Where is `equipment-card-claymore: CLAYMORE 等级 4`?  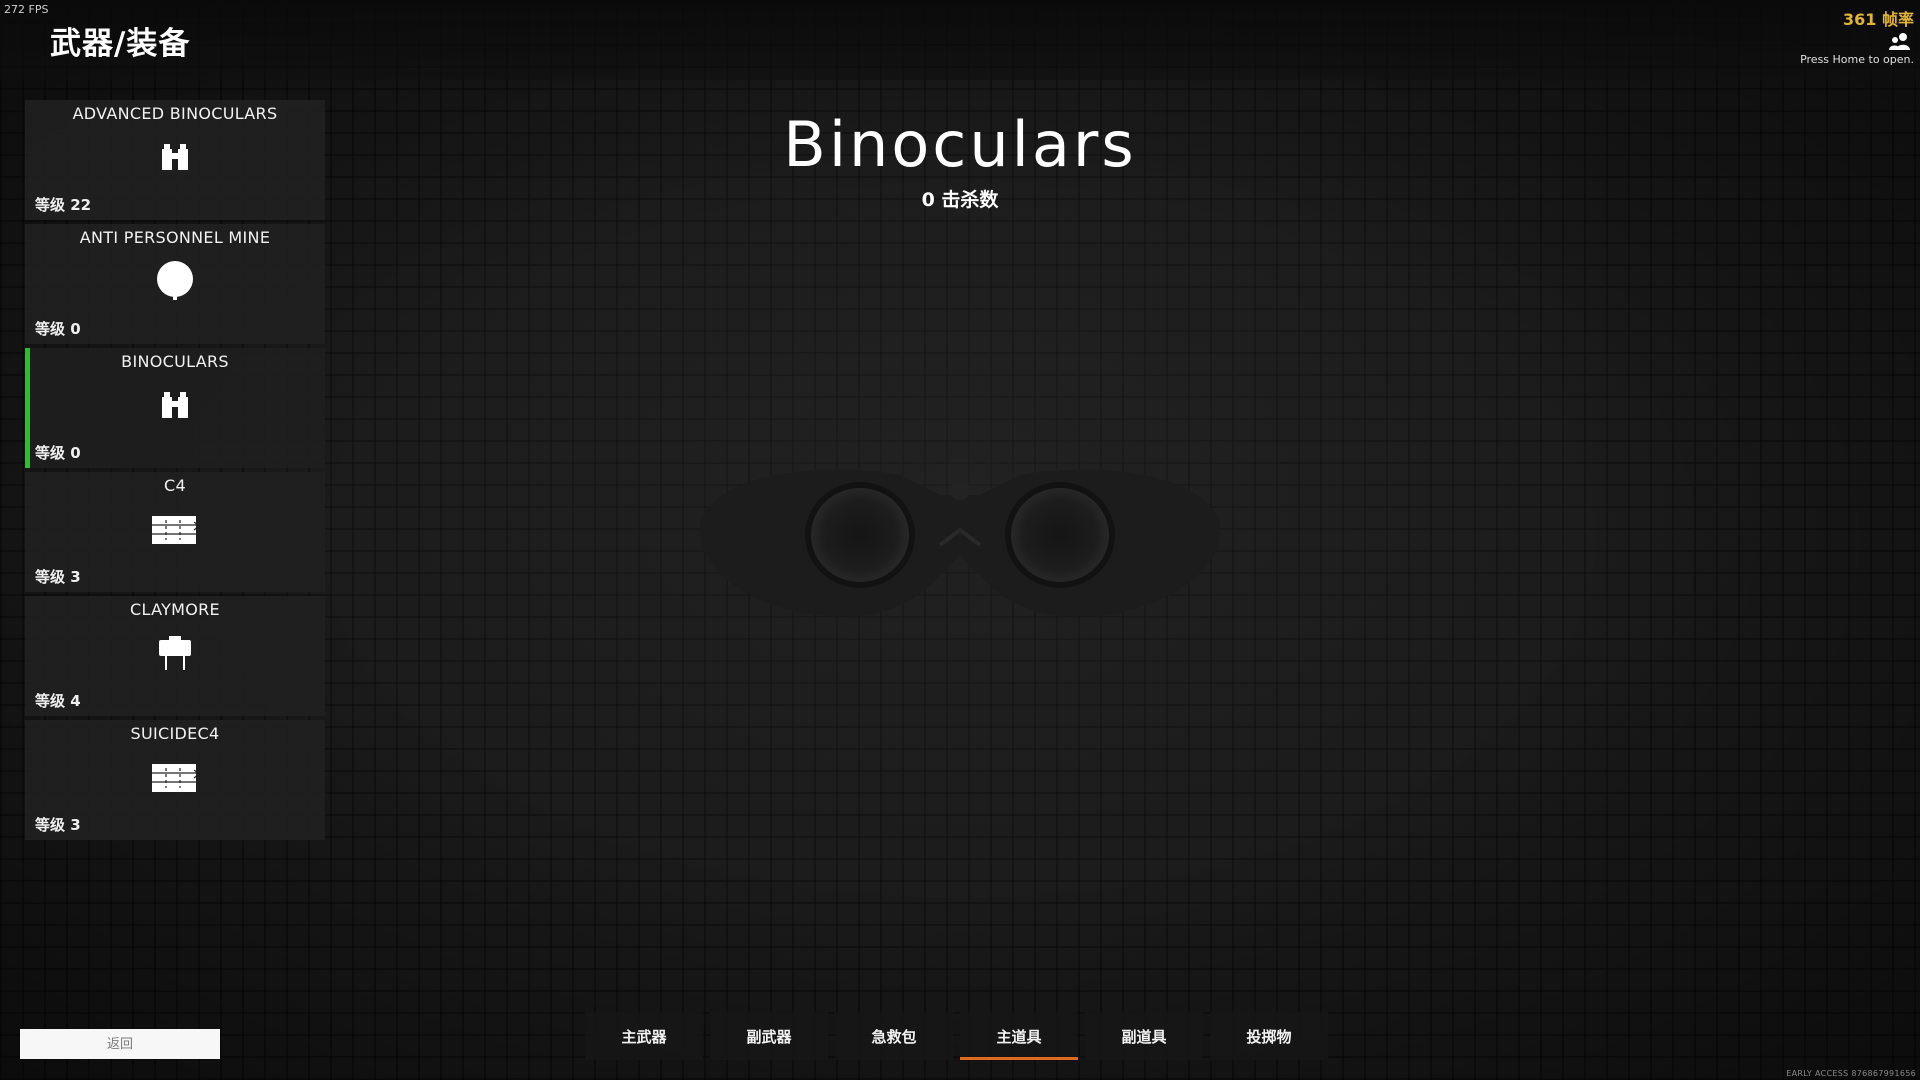
equipment-card-claymore: CLAYMORE 等级 4 is located at coordinates (175, 656).